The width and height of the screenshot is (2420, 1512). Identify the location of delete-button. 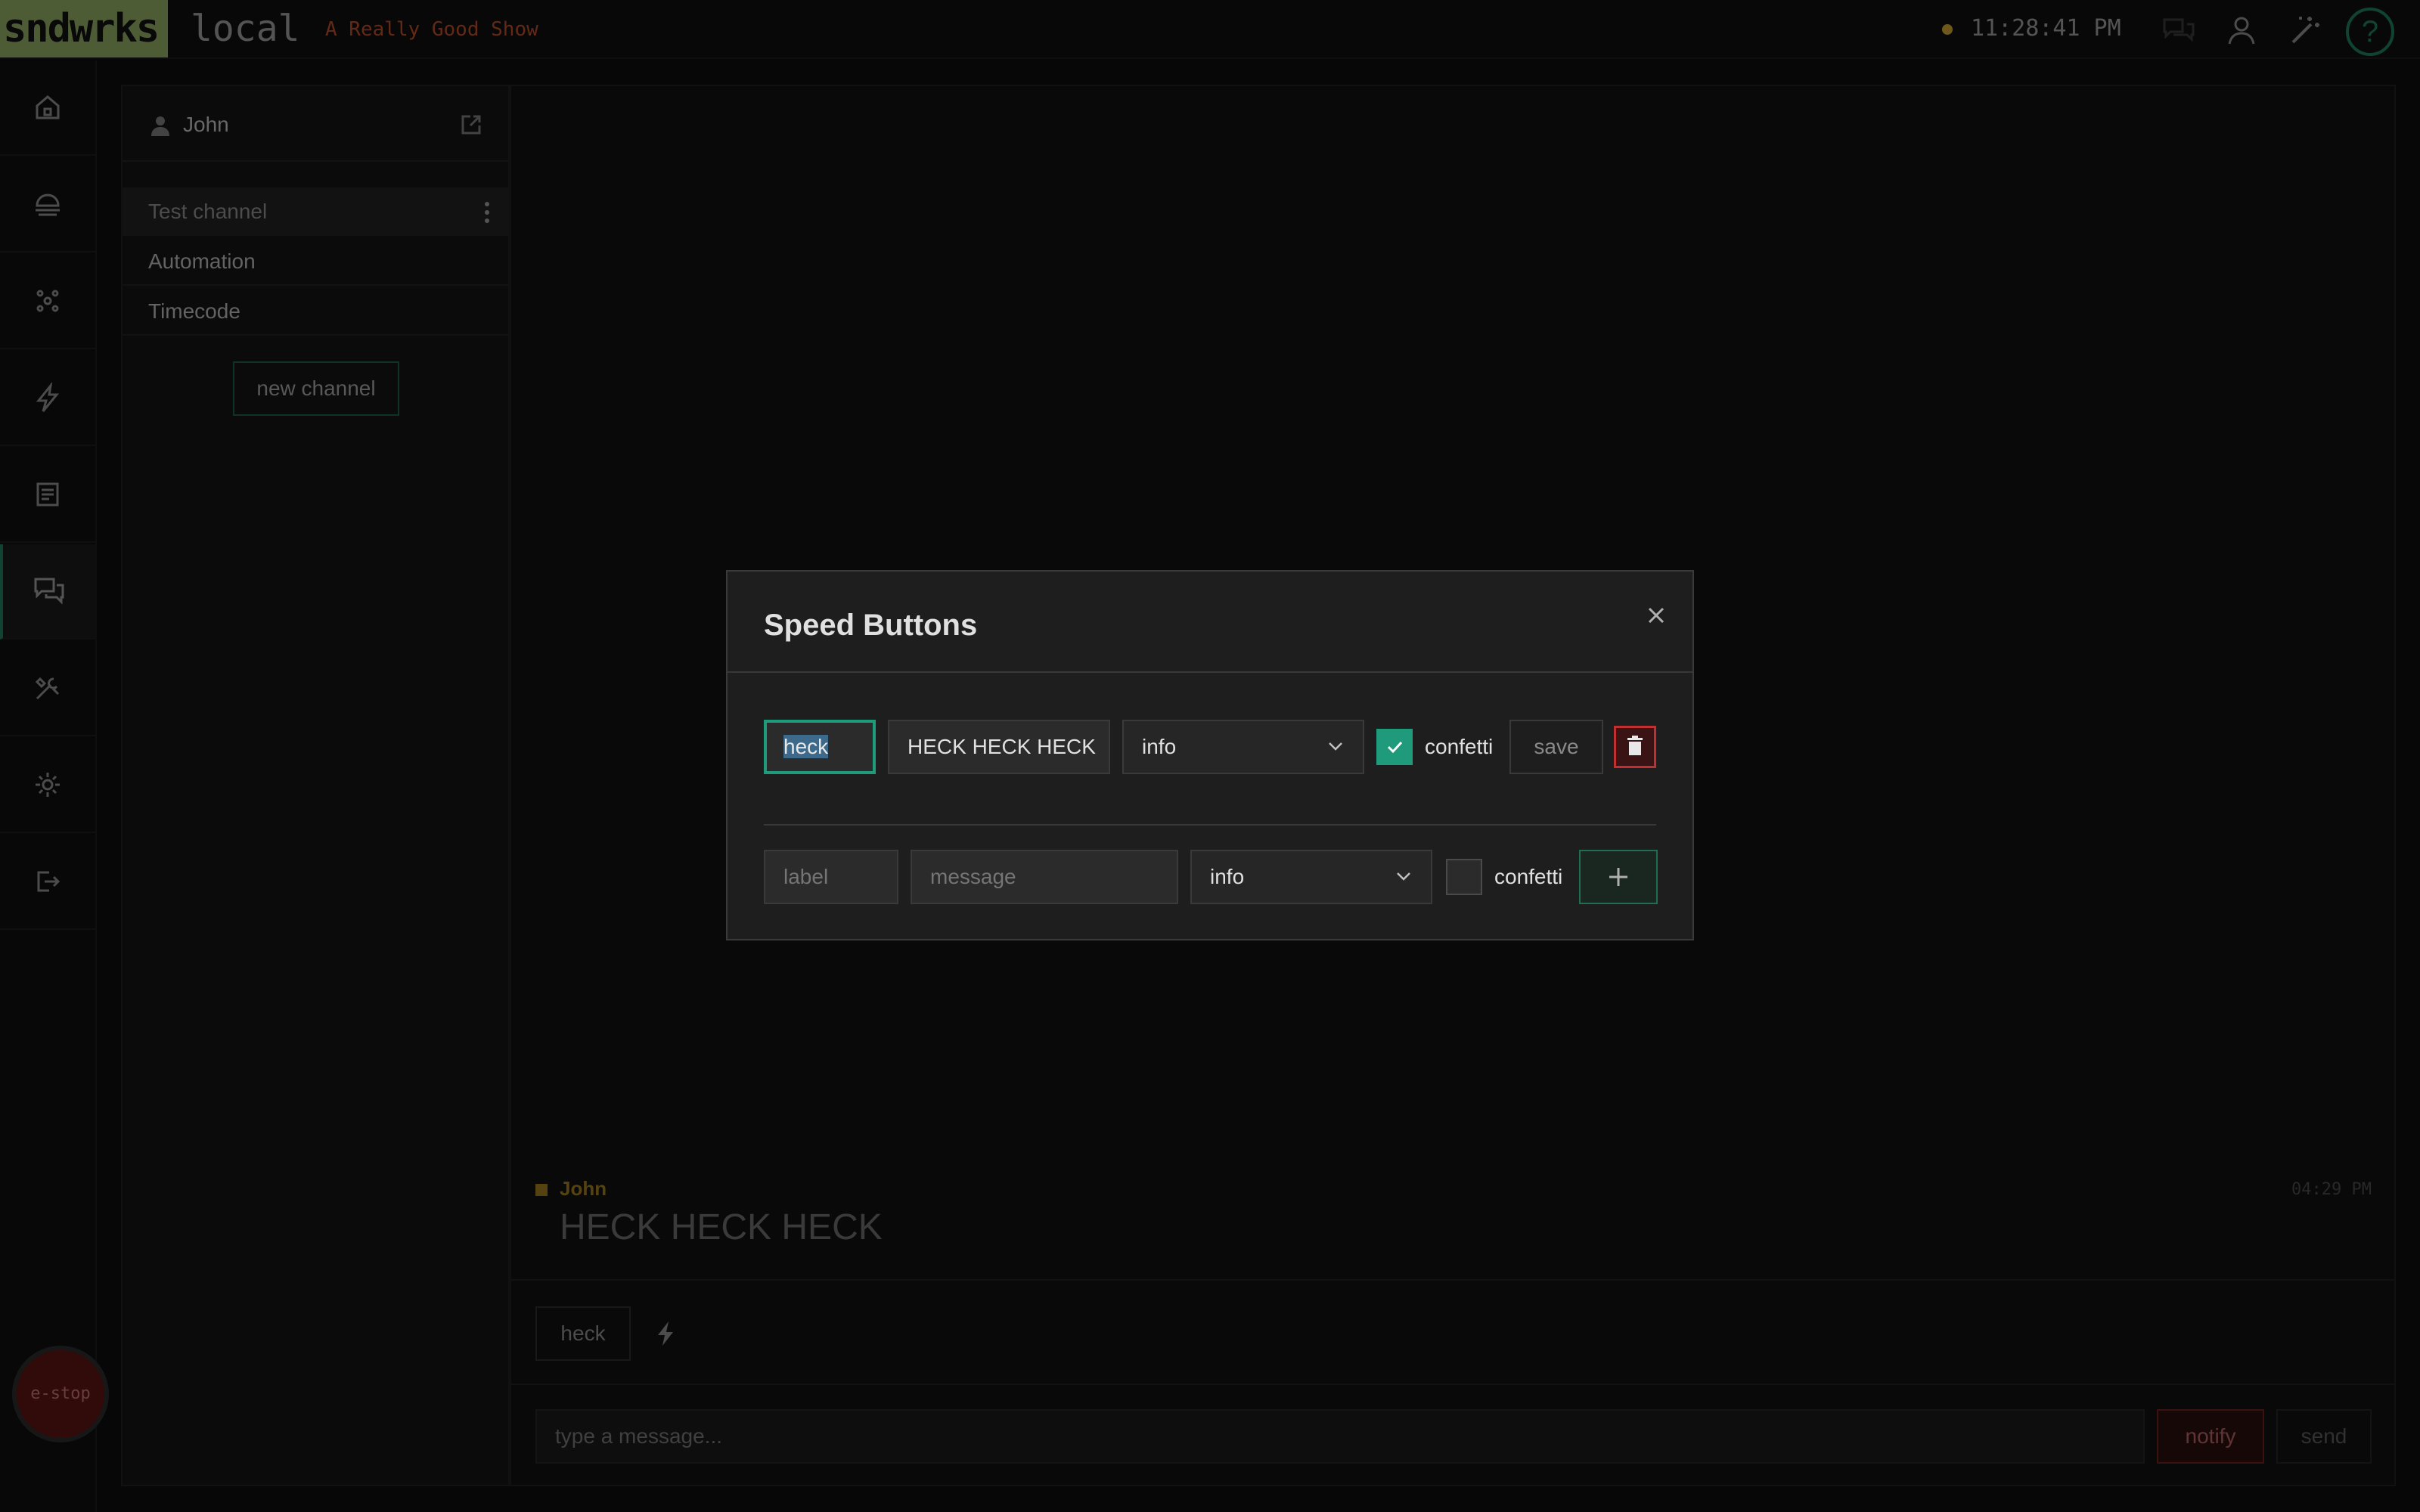
(1635, 747).